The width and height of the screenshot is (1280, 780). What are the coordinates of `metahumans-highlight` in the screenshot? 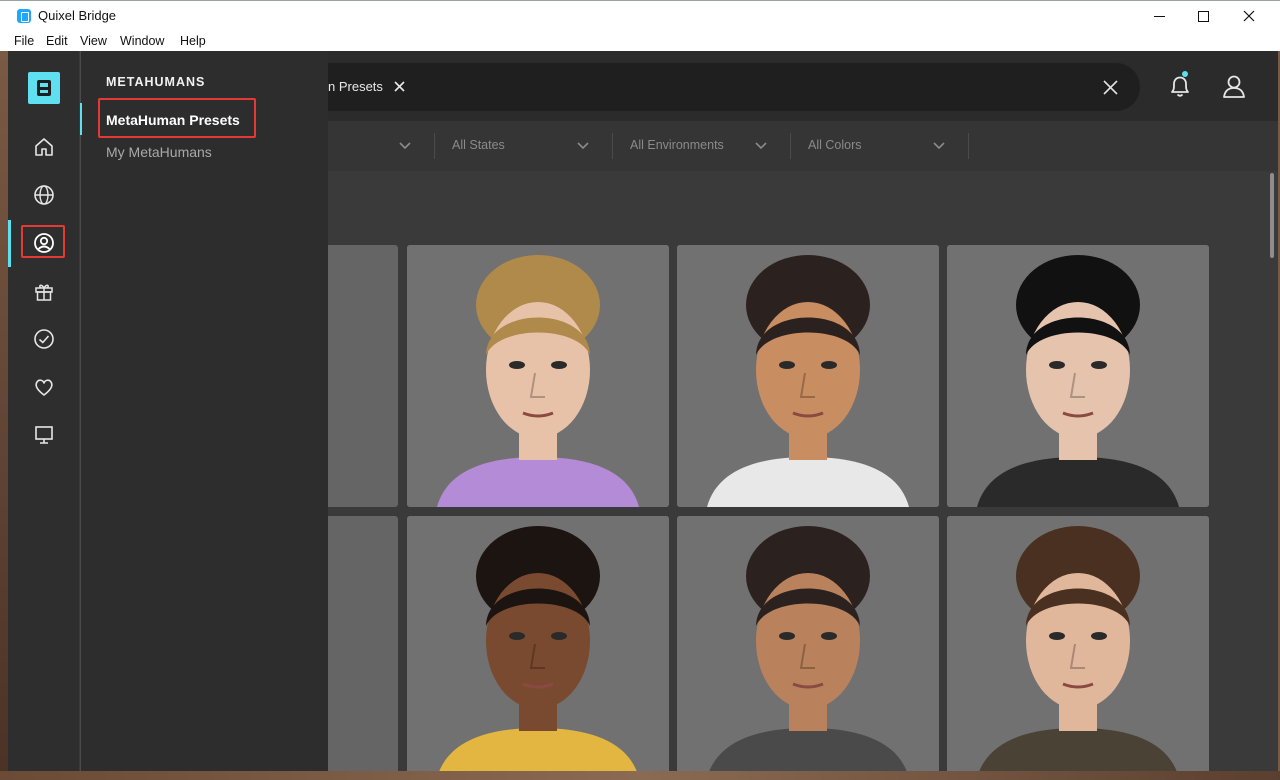 It's located at (43, 241).